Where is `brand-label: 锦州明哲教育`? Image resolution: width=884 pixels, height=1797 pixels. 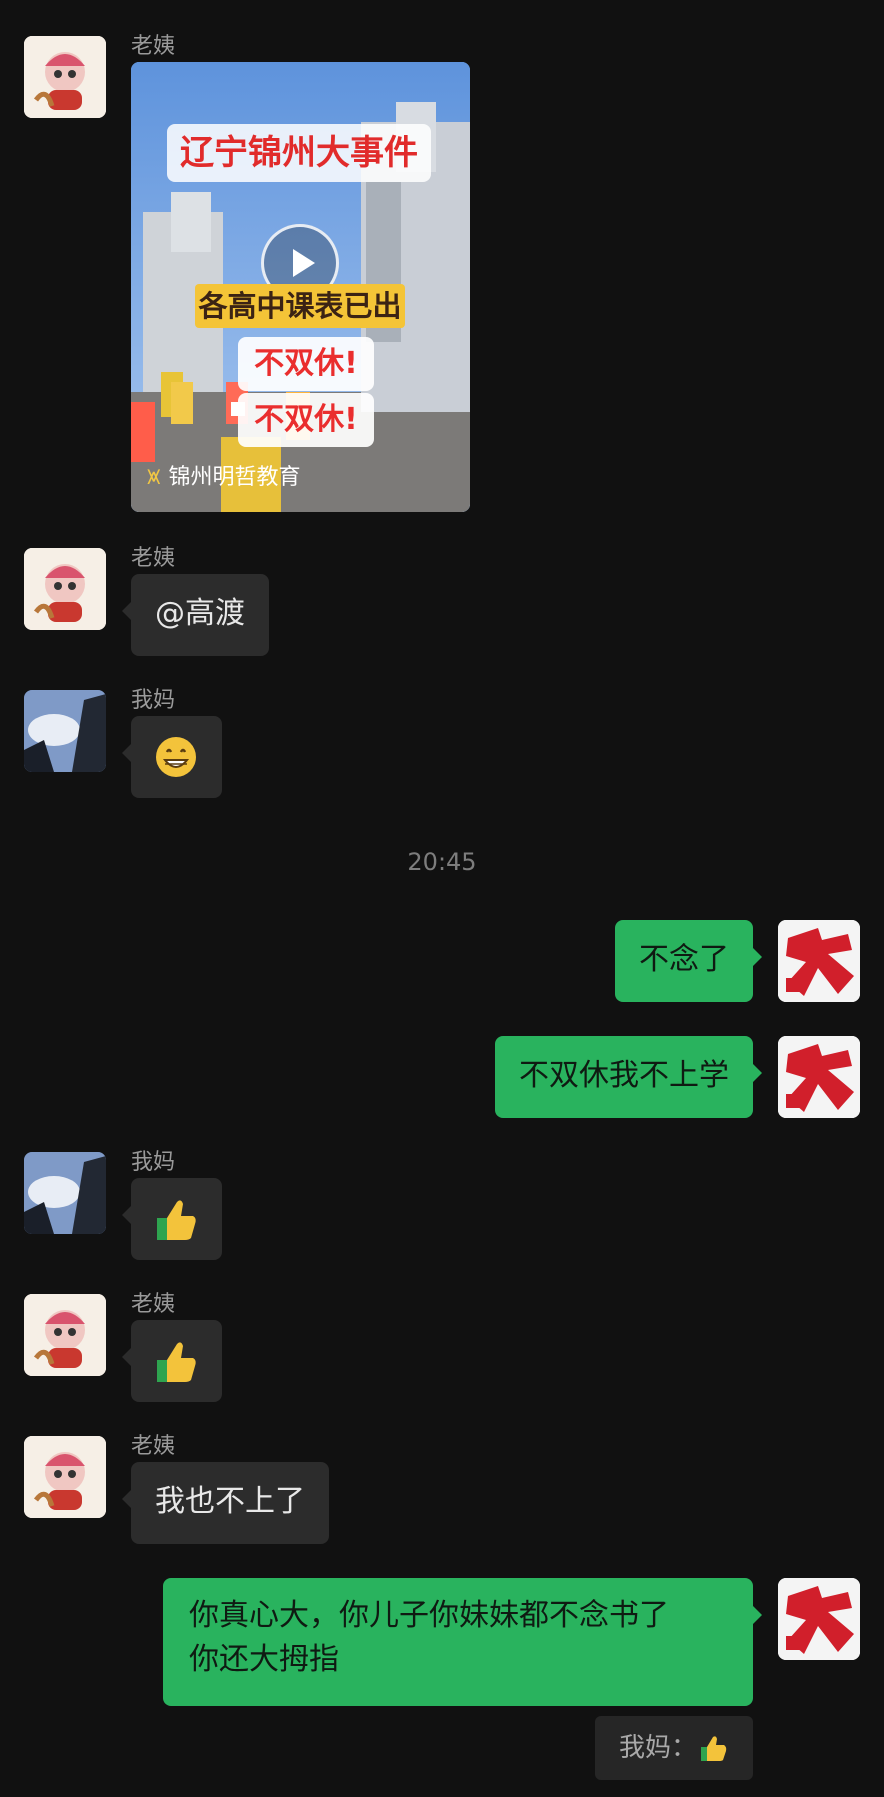 brand-label: 锦州明哲教育 is located at coordinates (234, 477).